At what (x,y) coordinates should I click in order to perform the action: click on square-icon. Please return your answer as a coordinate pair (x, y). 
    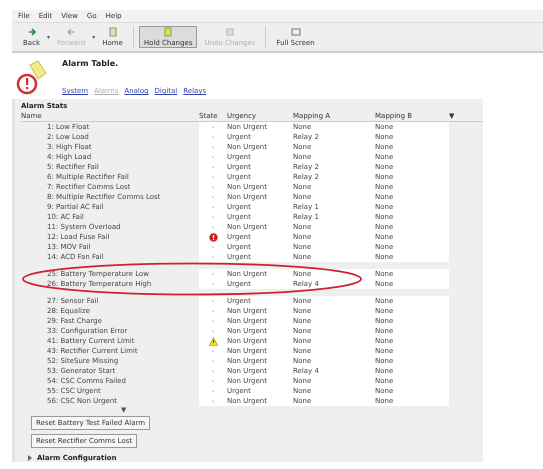
    Looking at the image, I should click on (229, 32).